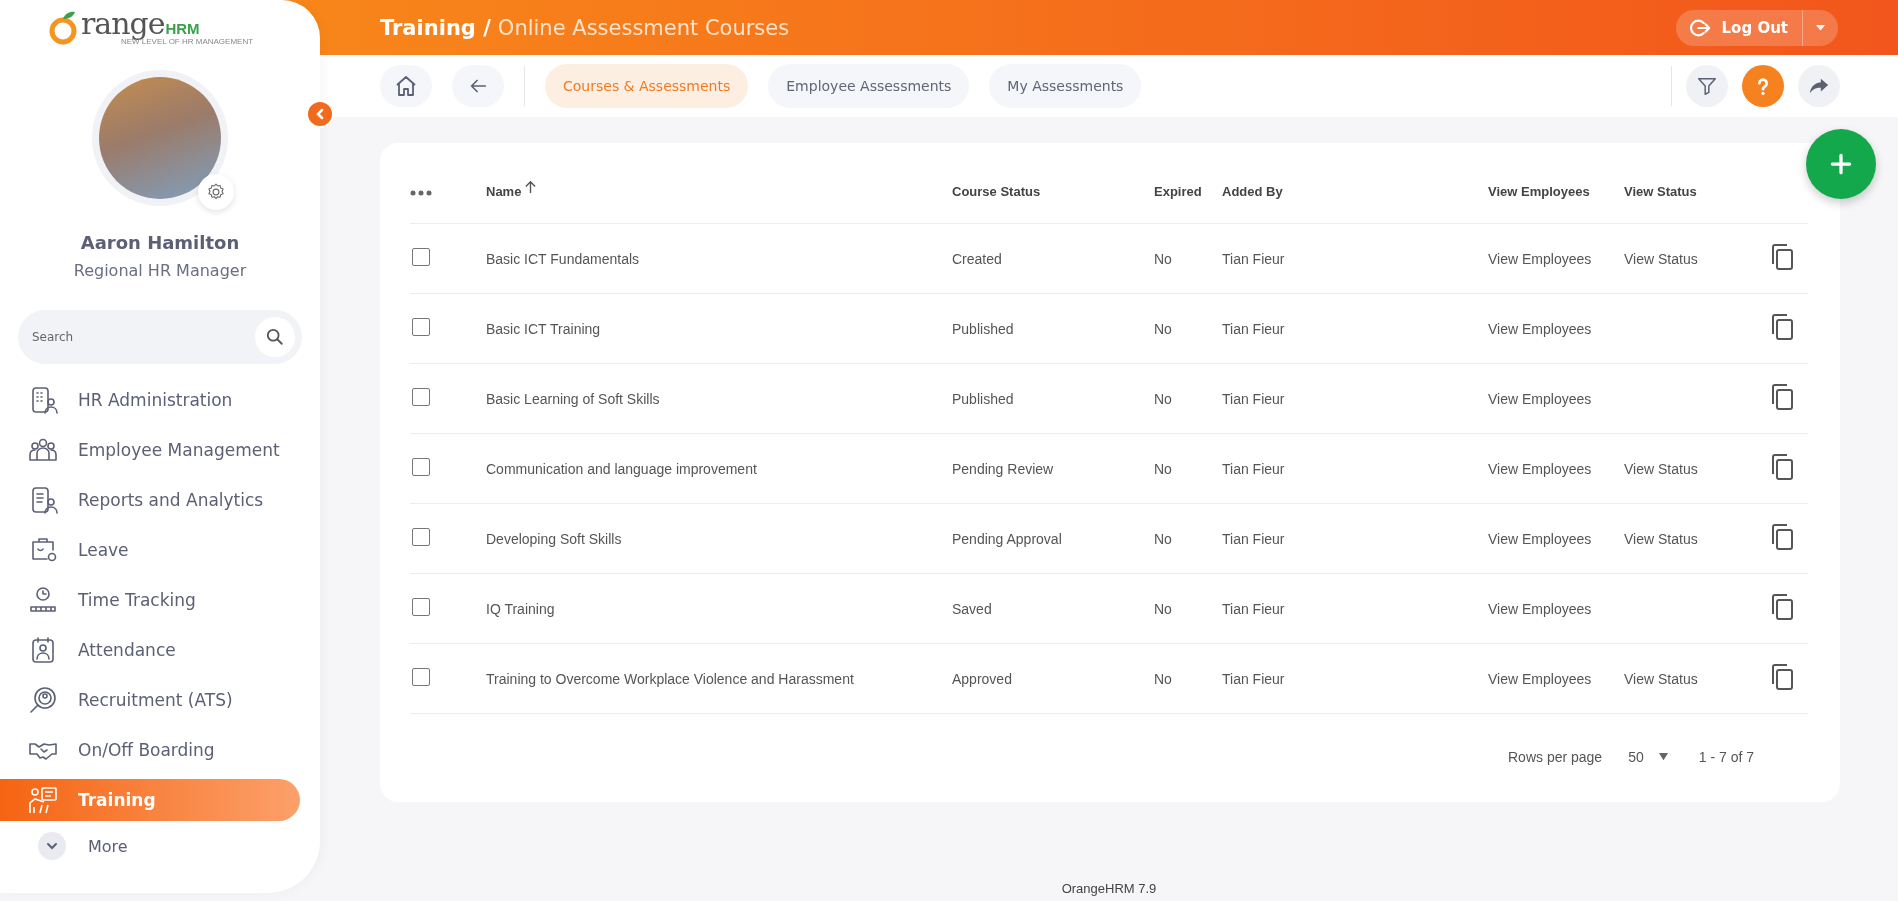 The image size is (1898, 901). Describe the element at coordinates (1648, 757) in the screenshot. I see `rows-per-page-select: 50` at that location.